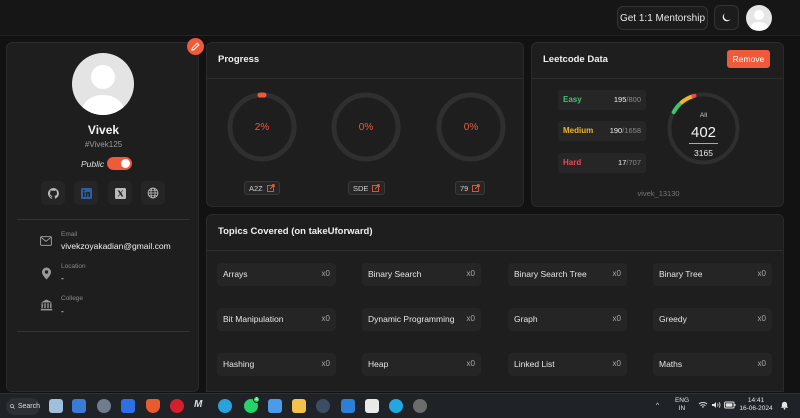 The width and height of the screenshot is (800, 418). What do you see at coordinates (62, 311) in the screenshot?
I see `college-value: -` at bounding box center [62, 311].